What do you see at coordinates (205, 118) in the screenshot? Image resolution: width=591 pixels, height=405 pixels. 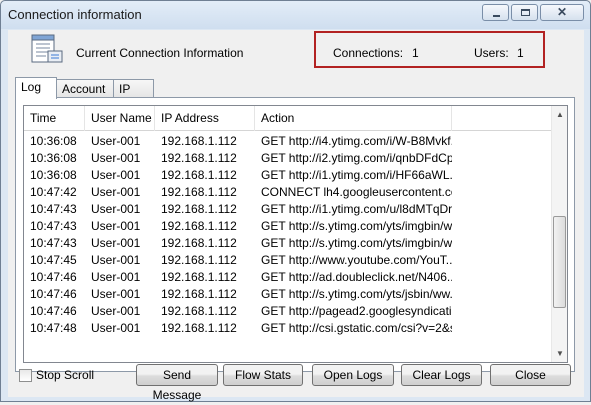 I see `column-header-ip-address: IP Address` at bounding box center [205, 118].